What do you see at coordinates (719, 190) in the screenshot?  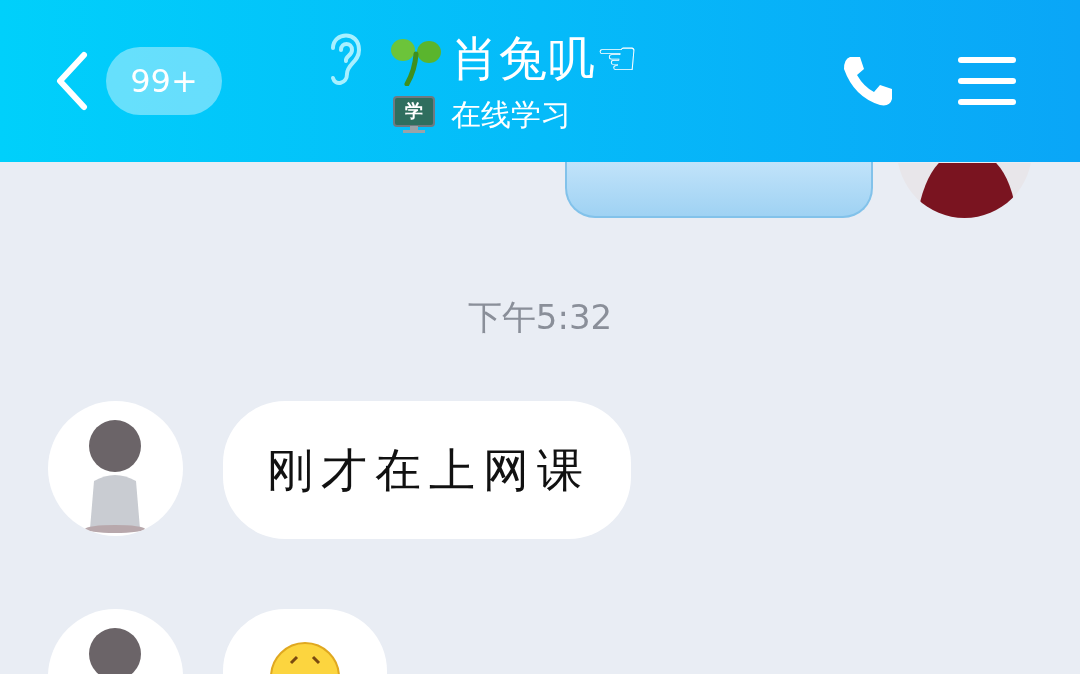 I see `message-bubble` at bounding box center [719, 190].